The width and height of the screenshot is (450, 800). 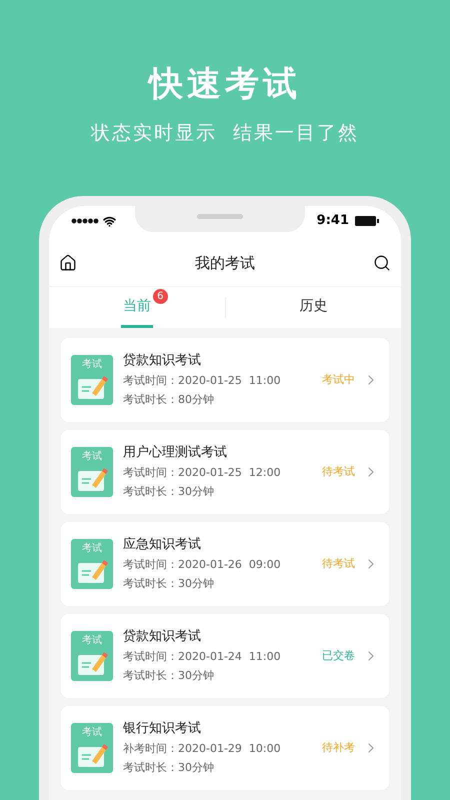 I want to click on exam-card: 考试 贷款知识考试 考试时间：2020-01-25 11:00 考试时长：80分钟 考试中, so click(x=225, y=380).